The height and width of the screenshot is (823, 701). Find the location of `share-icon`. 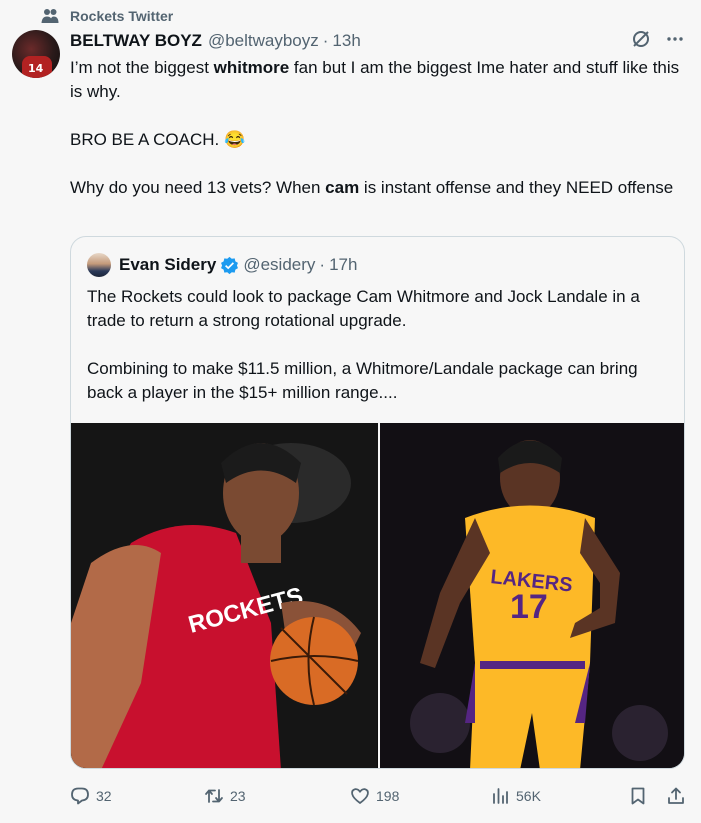

share-icon is located at coordinates (676, 796).